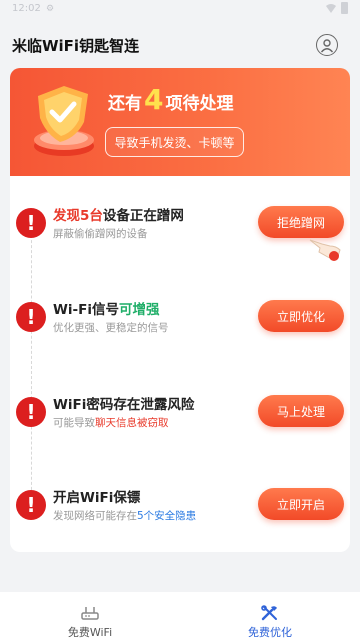 The height and width of the screenshot is (640, 360). I want to click on handle-now-button: 马上处理, so click(301, 411).